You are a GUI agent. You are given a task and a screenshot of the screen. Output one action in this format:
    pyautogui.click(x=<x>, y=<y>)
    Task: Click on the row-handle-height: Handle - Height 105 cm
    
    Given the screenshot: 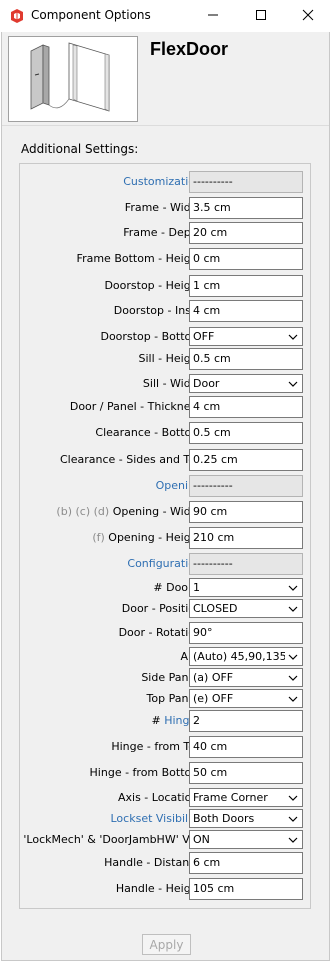 What is the action you would take?
    pyautogui.click(x=165, y=889)
    